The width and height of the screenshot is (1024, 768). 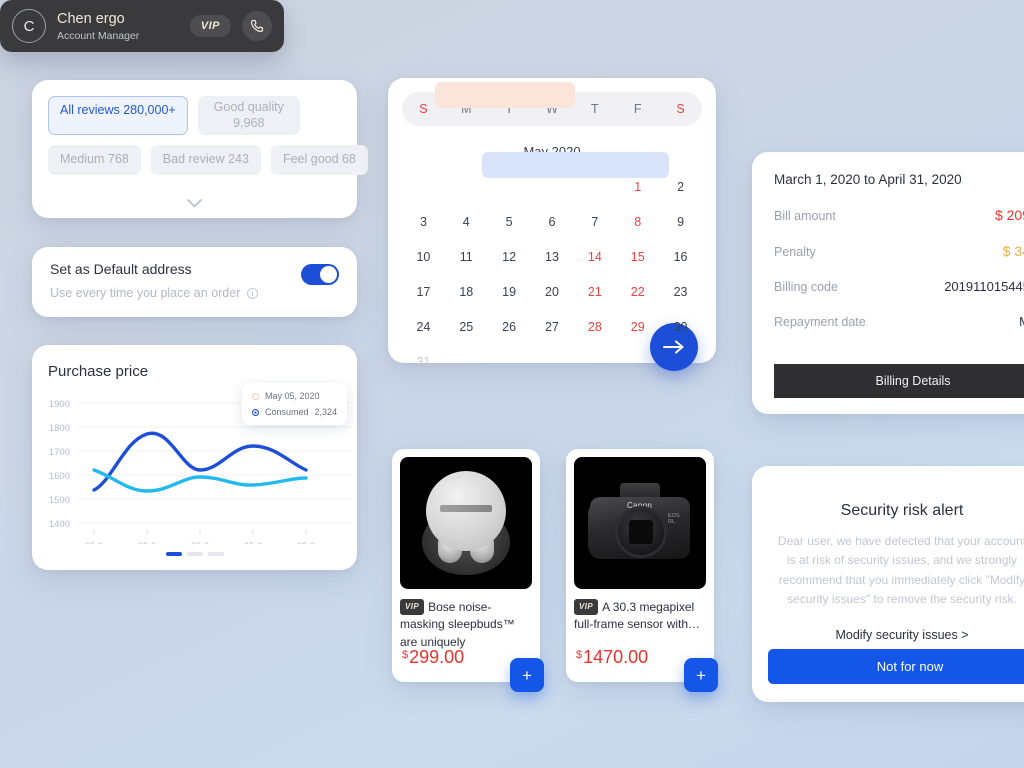 I want to click on address-subtitle: Use every time you place an order, so click(x=145, y=293).